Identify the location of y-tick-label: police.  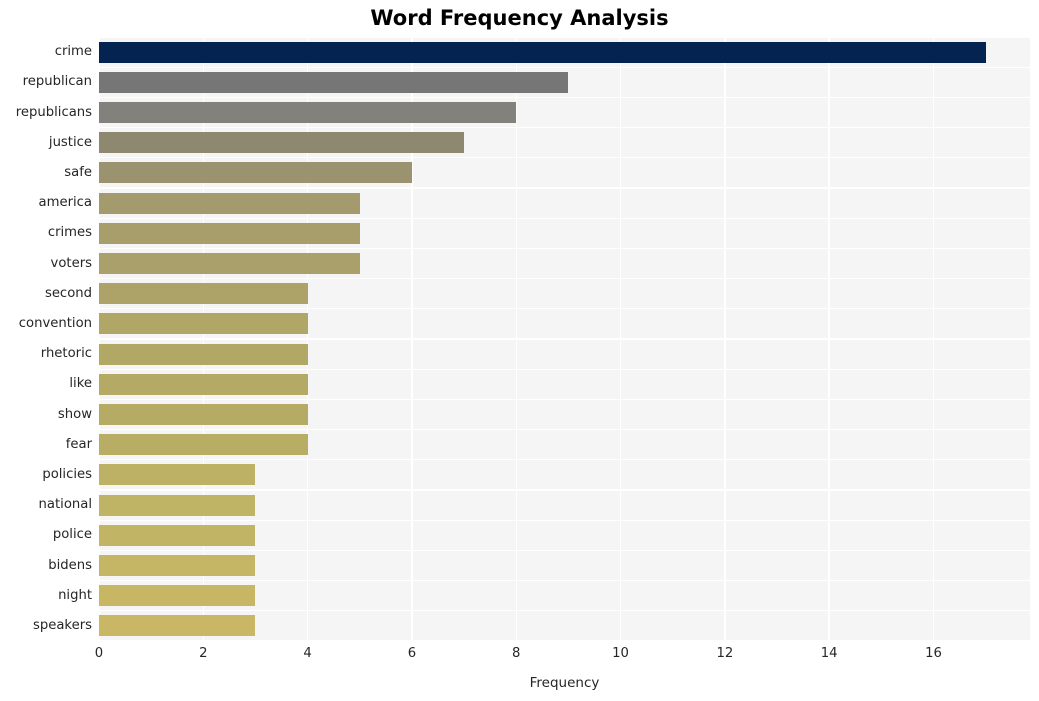
(72, 535).